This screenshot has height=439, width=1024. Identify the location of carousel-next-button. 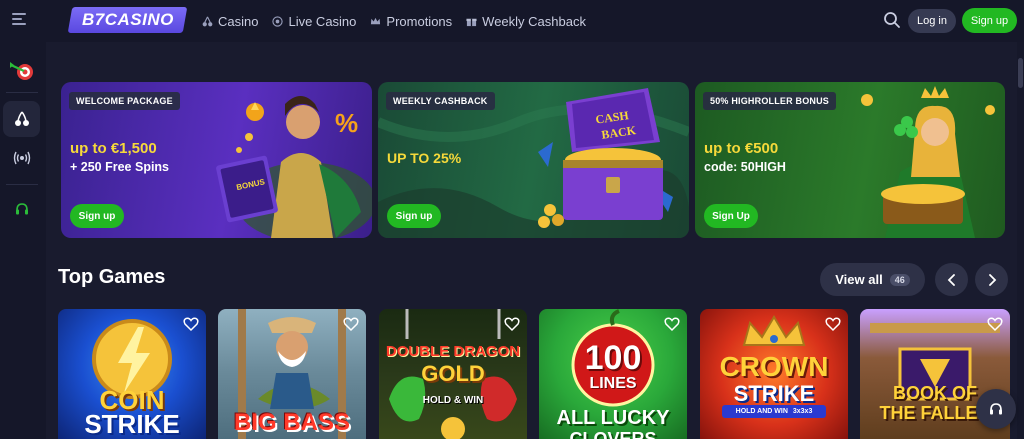
(991, 279).